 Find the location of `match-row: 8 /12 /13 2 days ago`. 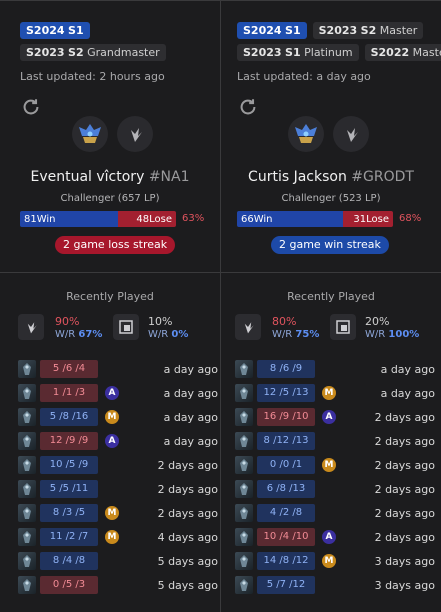

match-row: 8 /12 /13 2 days ago is located at coordinates (335, 441).